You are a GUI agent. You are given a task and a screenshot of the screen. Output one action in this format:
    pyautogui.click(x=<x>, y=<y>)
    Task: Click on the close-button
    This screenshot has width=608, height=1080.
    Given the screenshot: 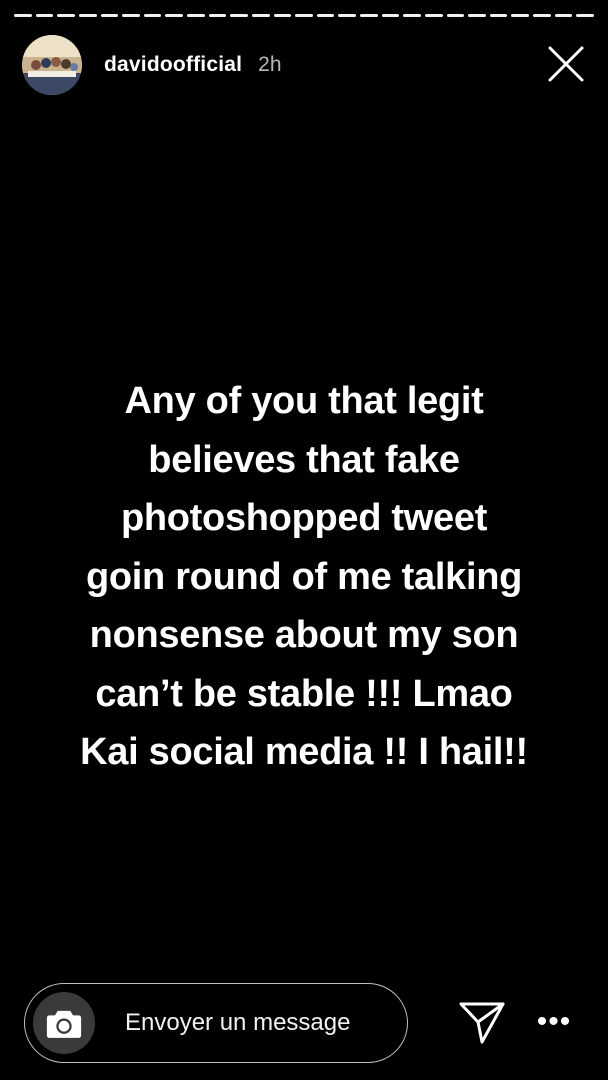 What is the action you would take?
    pyautogui.click(x=566, y=64)
    